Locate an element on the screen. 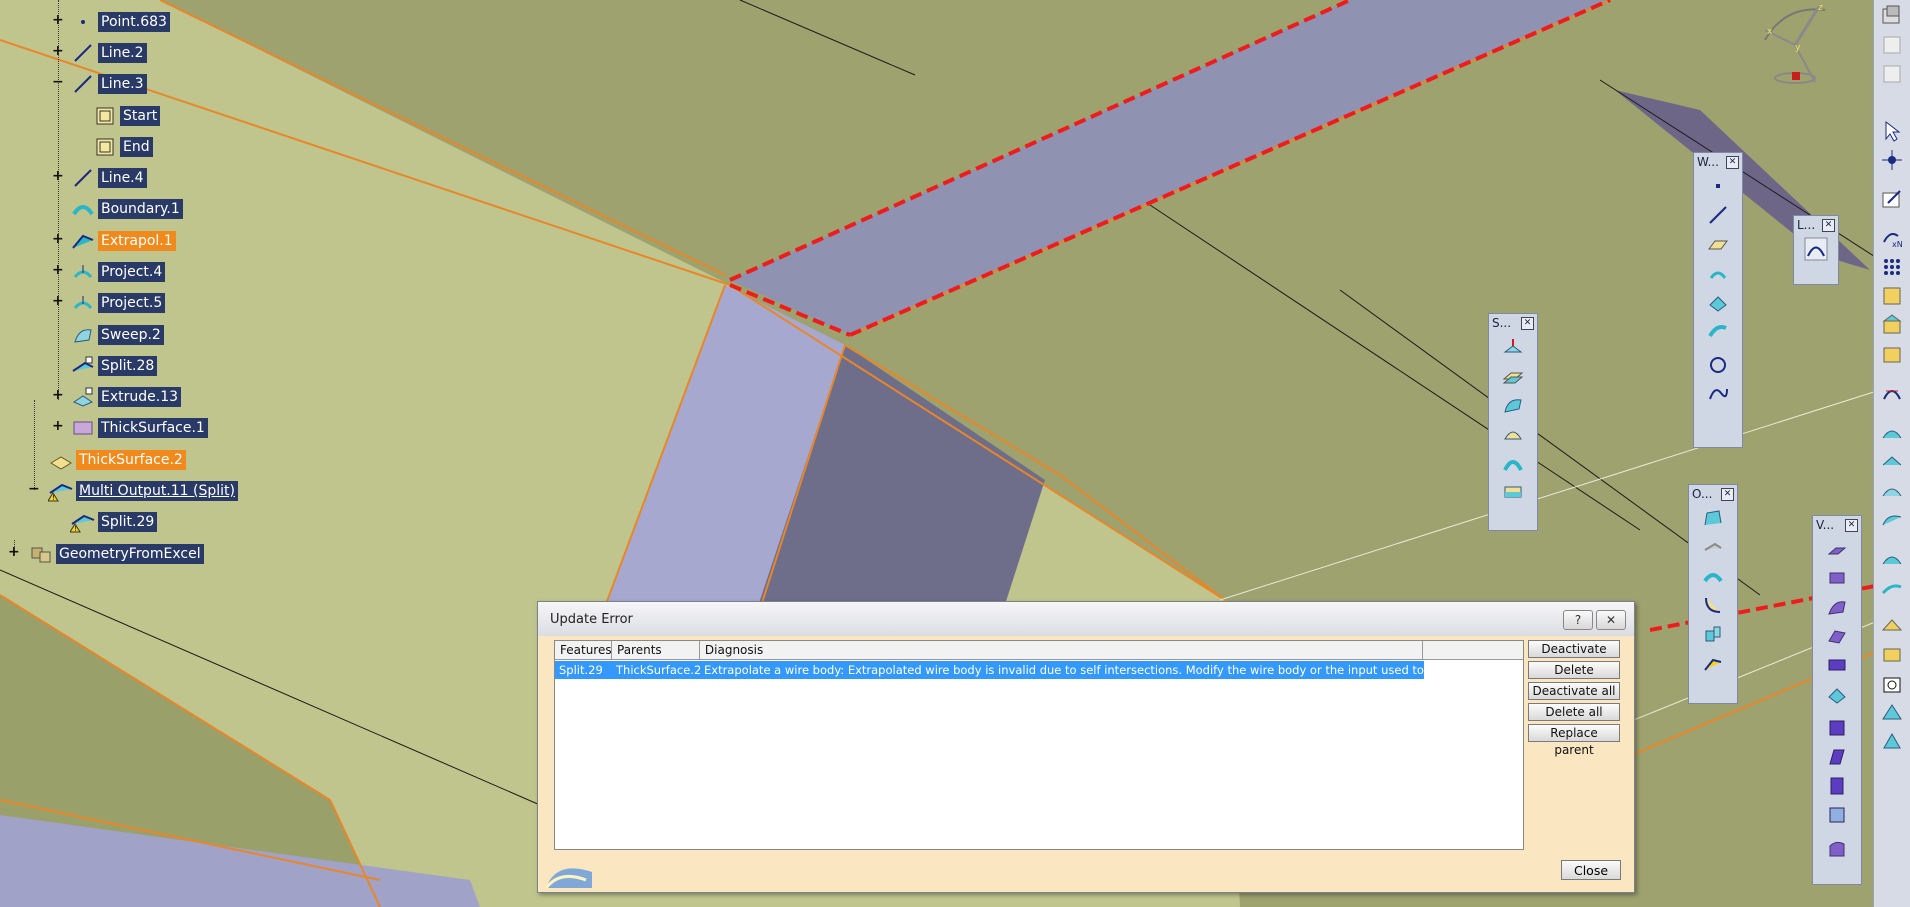 This screenshot has width=1910, height=907. offset-button is located at coordinates (1718, 331).